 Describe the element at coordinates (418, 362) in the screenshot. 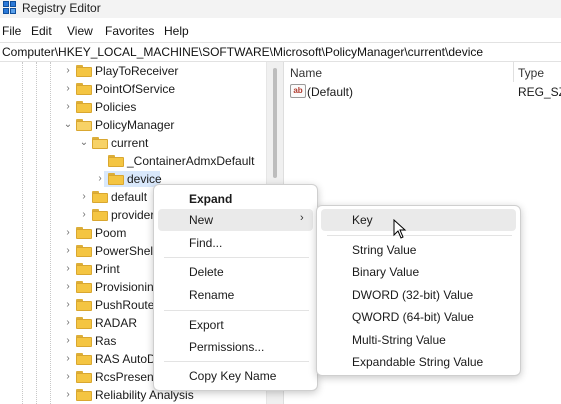

I see `submenu-item-expandable-string-value: Expandable String Value` at that location.